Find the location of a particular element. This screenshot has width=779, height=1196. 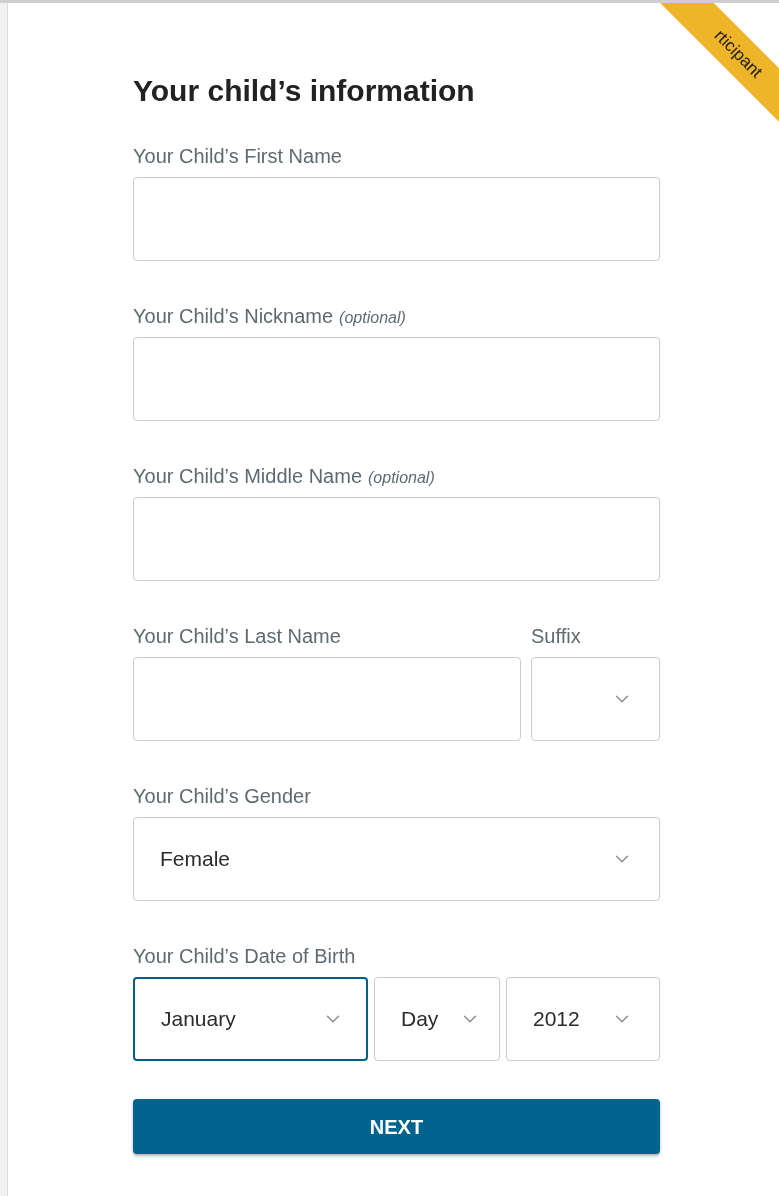

select-value: Female is located at coordinates (195, 859).